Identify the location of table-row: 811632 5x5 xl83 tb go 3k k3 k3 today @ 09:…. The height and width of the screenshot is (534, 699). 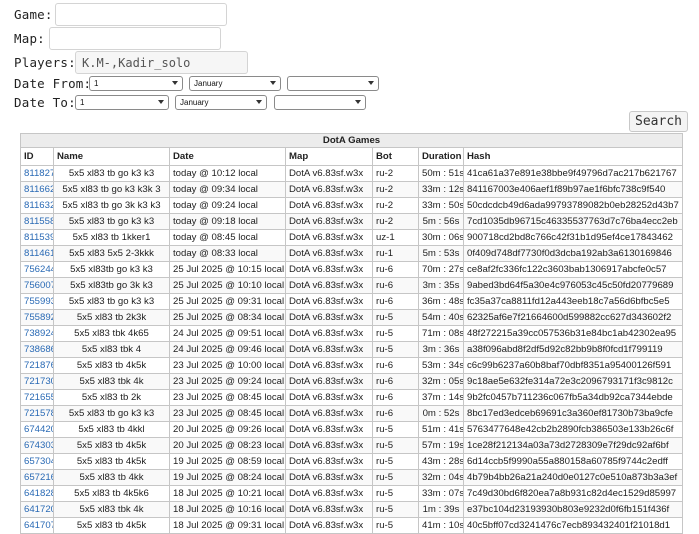
(352, 205).